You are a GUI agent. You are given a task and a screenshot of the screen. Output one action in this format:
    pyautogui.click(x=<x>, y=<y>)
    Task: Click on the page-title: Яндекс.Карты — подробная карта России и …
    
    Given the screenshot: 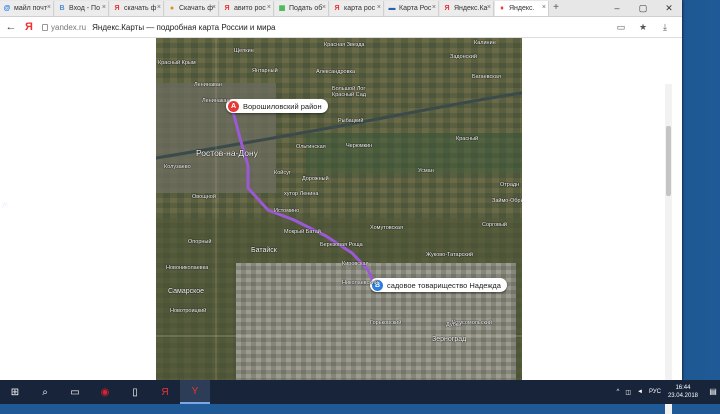 What is the action you would take?
    pyautogui.click(x=183, y=27)
    